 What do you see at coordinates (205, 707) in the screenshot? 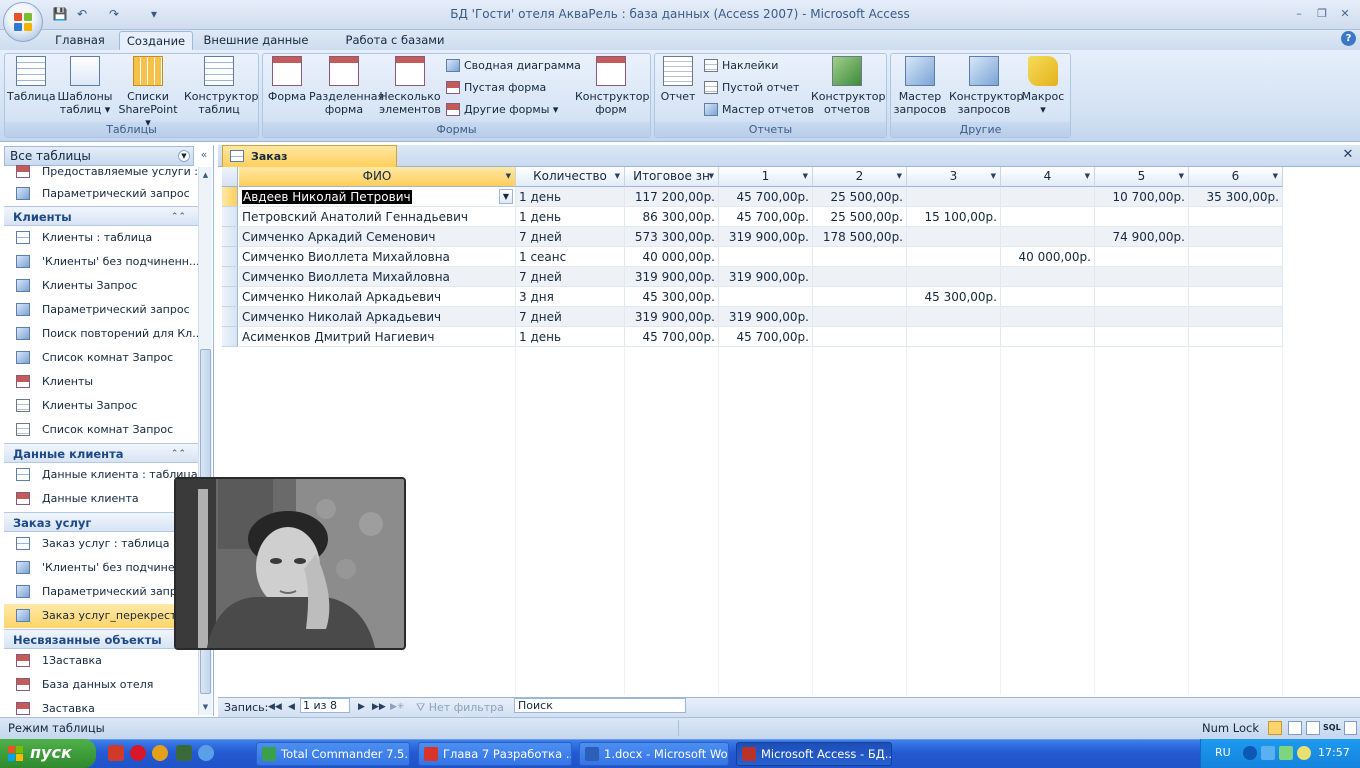
I see `scroll-down-icon: ▼` at bounding box center [205, 707].